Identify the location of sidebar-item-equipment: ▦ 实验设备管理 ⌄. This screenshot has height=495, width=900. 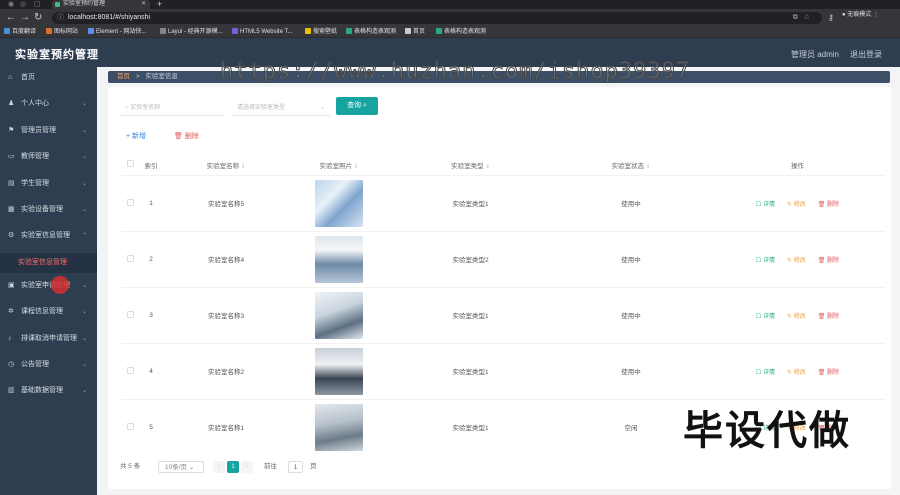
(48, 210).